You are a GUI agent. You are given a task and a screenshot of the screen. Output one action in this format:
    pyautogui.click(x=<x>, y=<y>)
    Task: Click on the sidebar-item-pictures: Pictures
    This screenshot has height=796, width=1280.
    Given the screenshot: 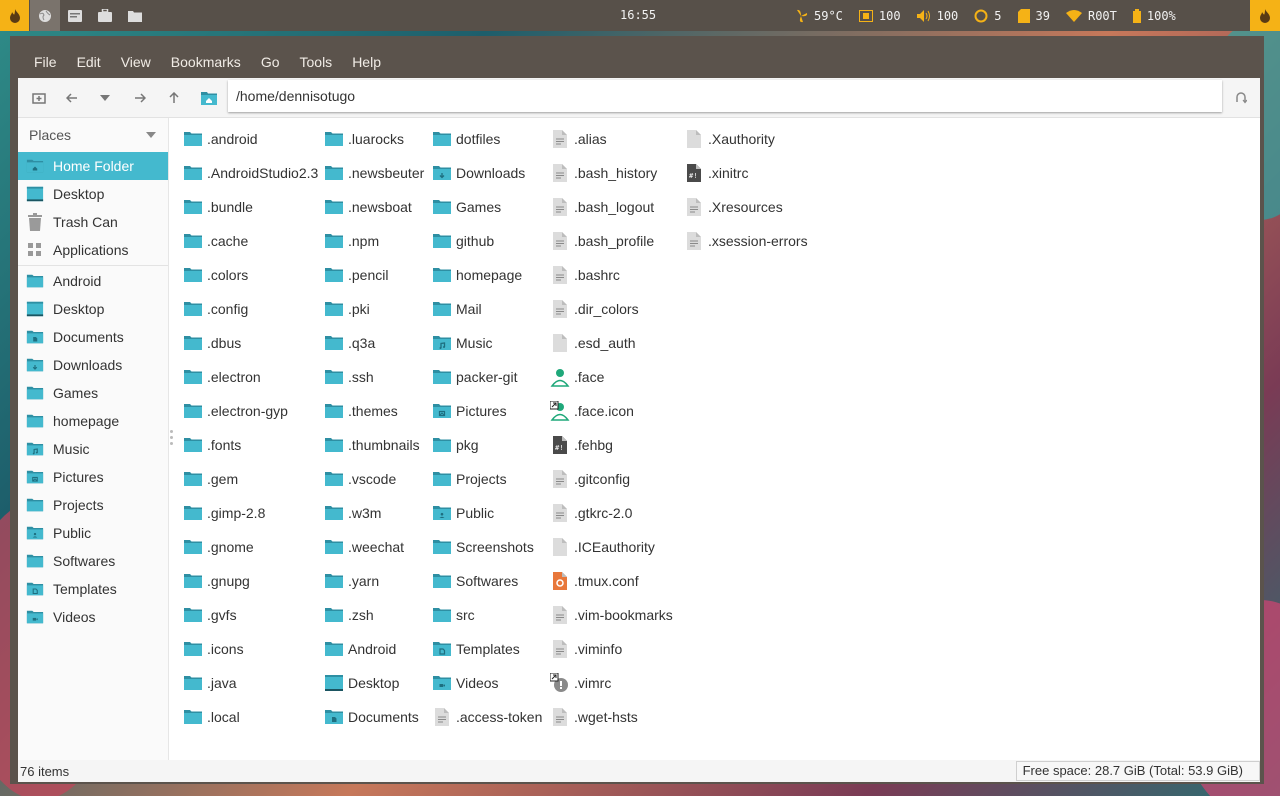 What is the action you would take?
    pyautogui.click(x=93, y=477)
    